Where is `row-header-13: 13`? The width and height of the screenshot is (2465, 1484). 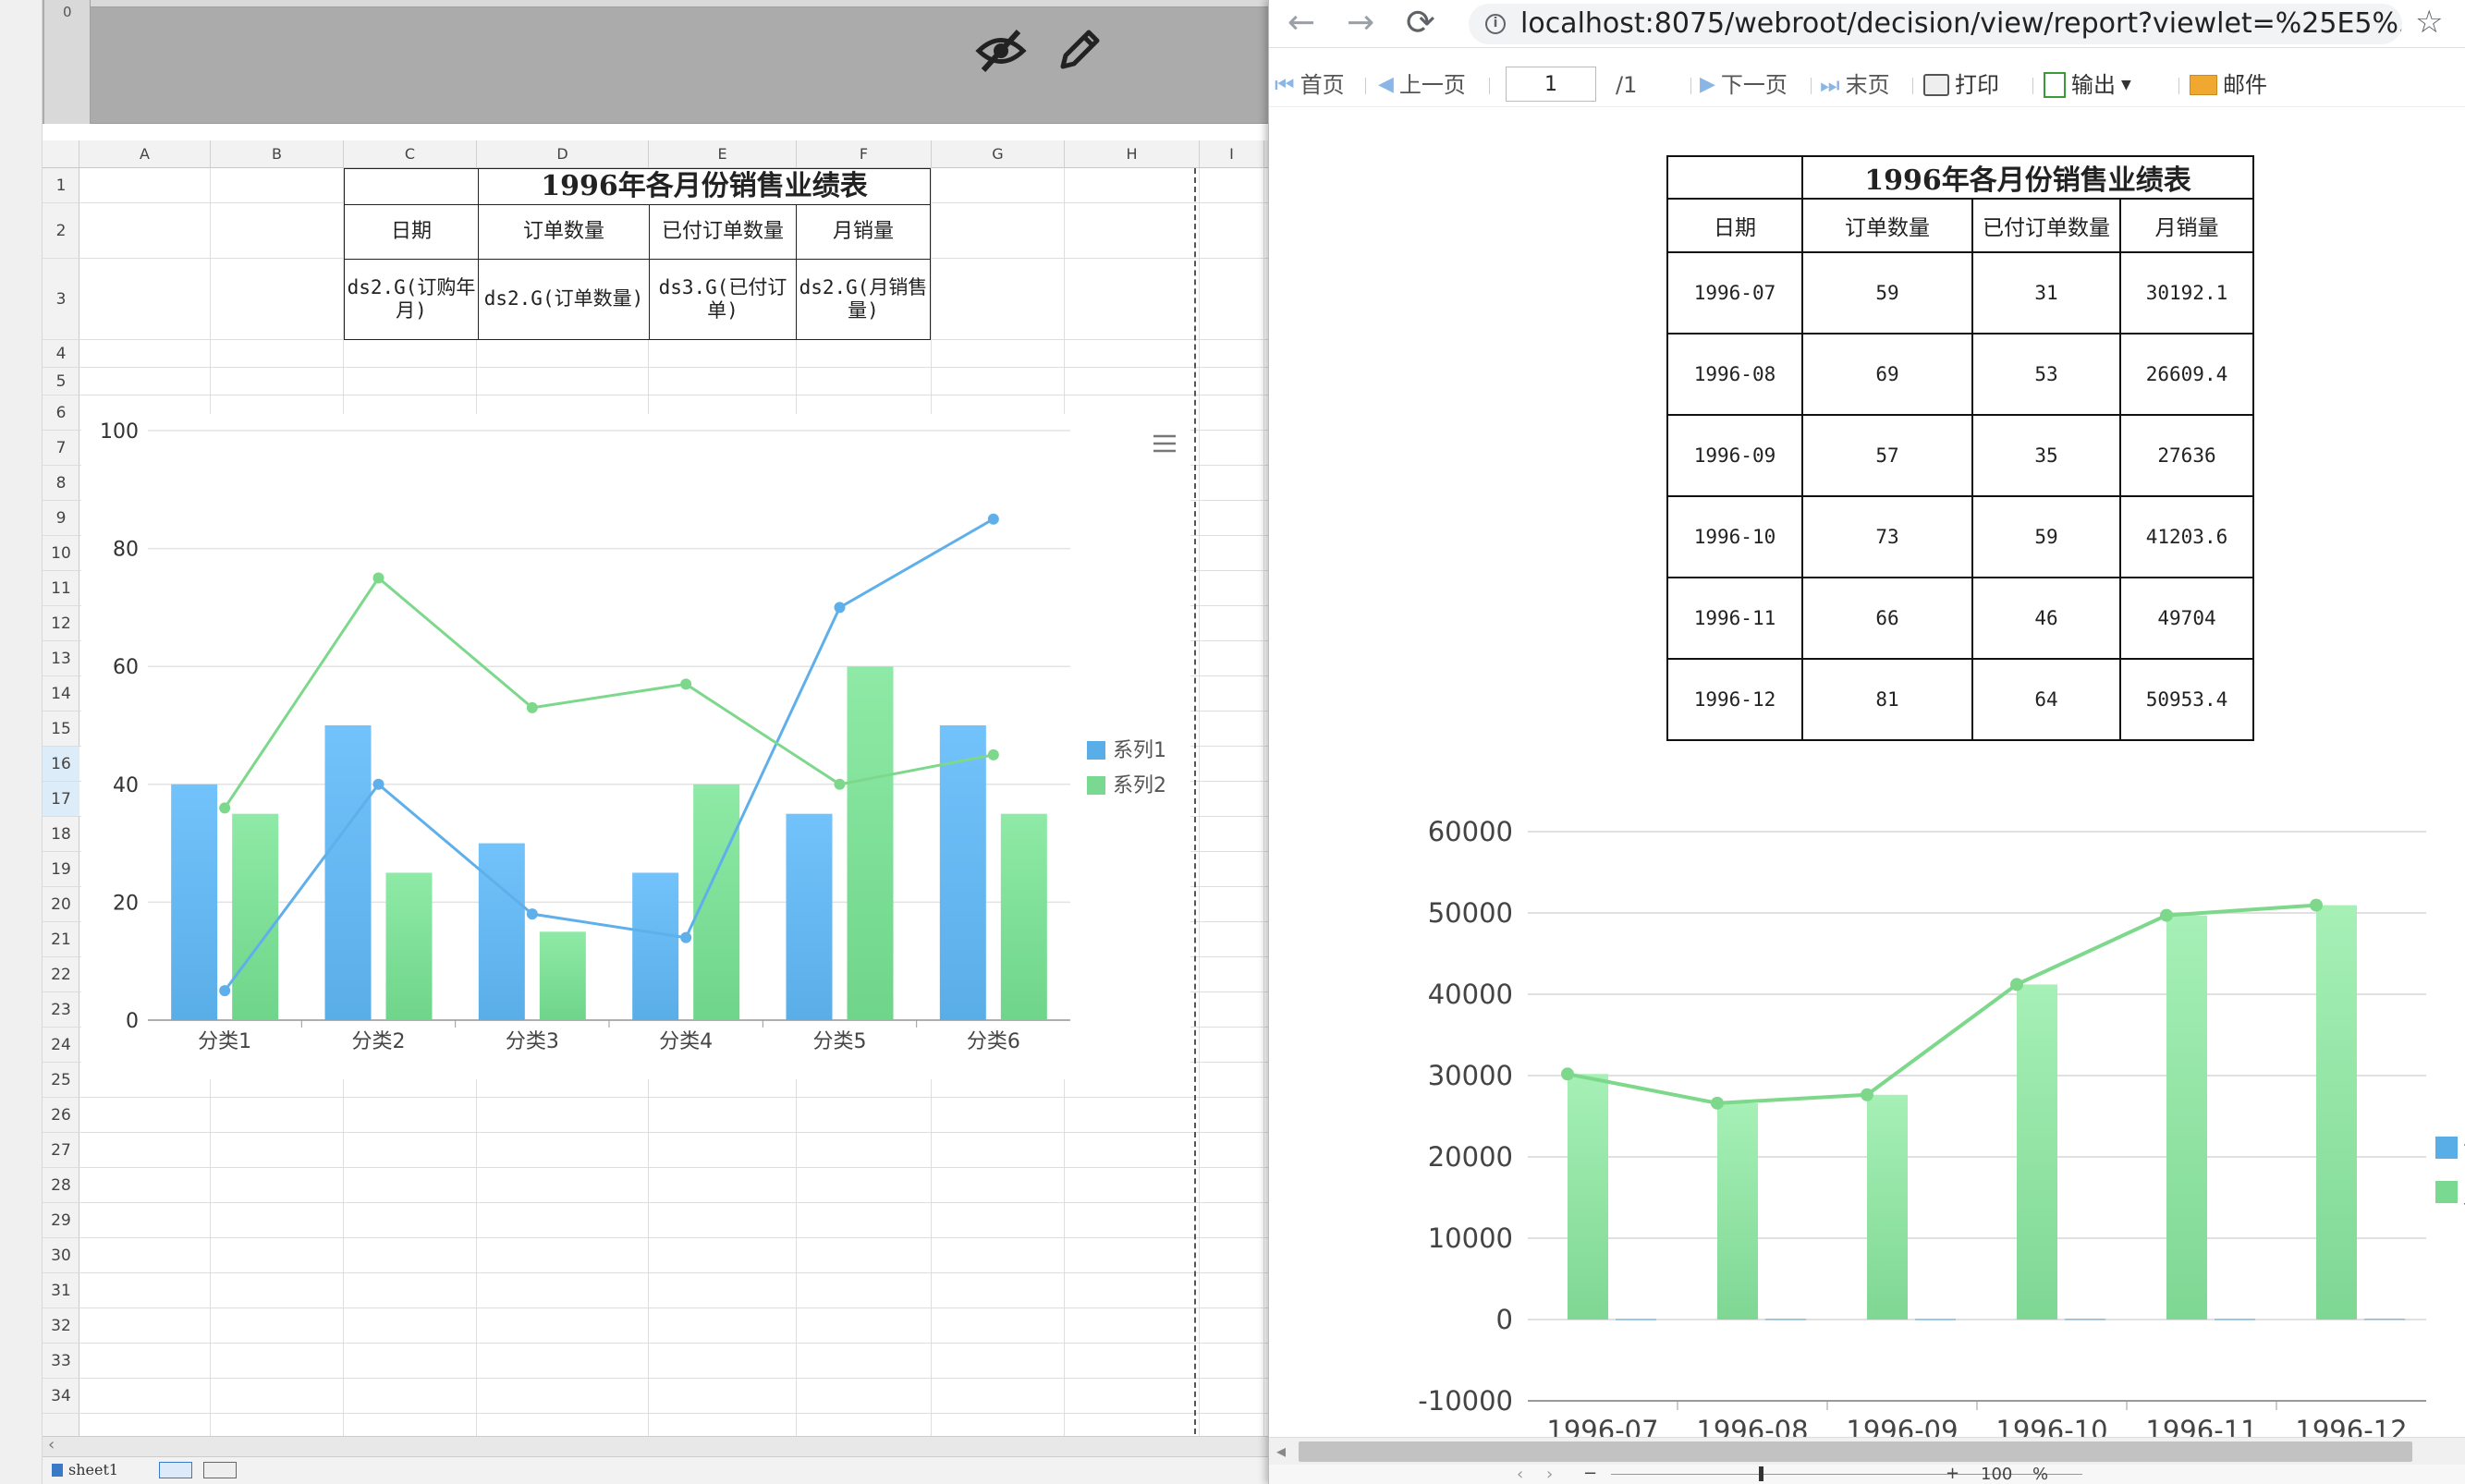 row-header-13: 13 is located at coordinates (61, 658).